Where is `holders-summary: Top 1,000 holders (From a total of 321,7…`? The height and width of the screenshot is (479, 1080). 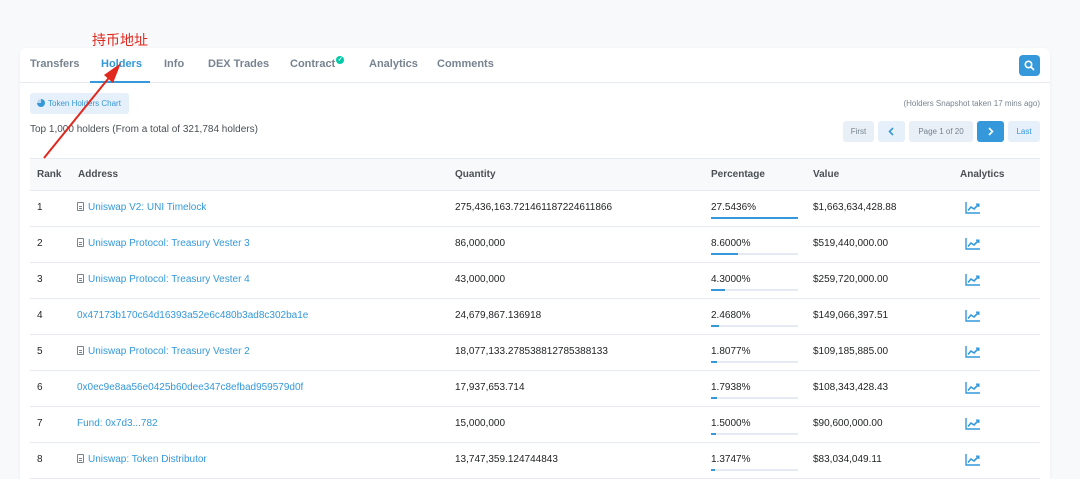
holders-summary: Top 1,000 holders (From a total of 321,7… is located at coordinates (144, 129).